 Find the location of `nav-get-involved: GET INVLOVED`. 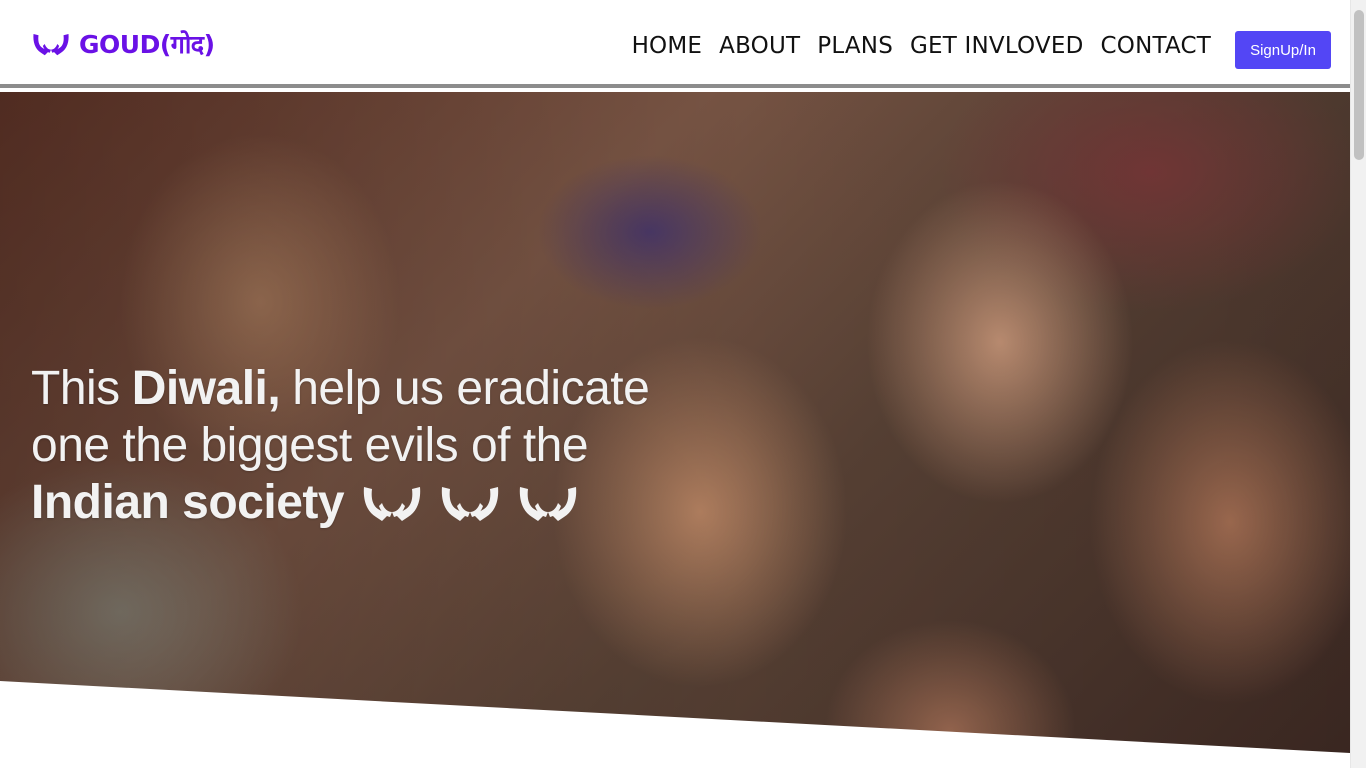

nav-get-involved: GET INVLOVED is located at coordinates (997, 46).